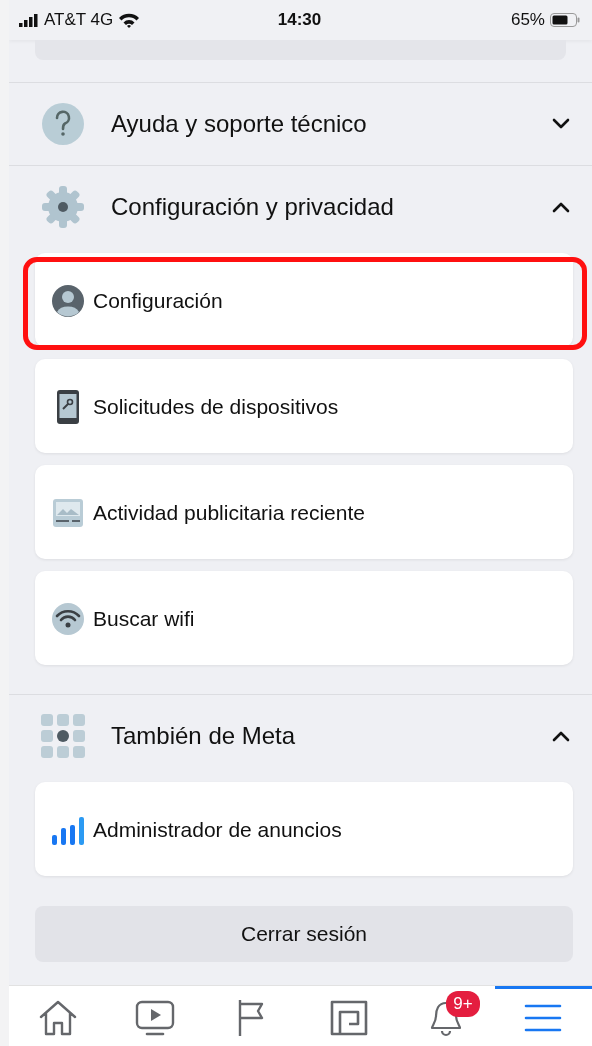 This screenshot has width=592, height=1046. I want to click on menu-item: Configuración, so click(304, 300).